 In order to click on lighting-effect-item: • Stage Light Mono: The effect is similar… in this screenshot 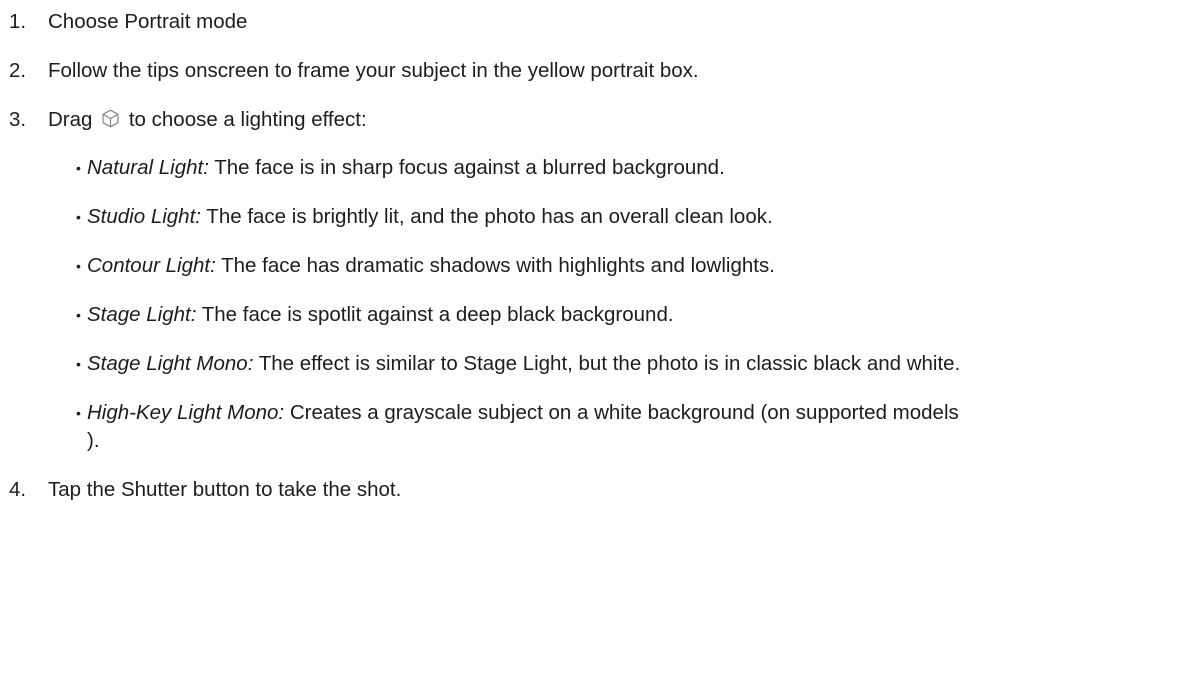, I will do `click(619, 364)`.